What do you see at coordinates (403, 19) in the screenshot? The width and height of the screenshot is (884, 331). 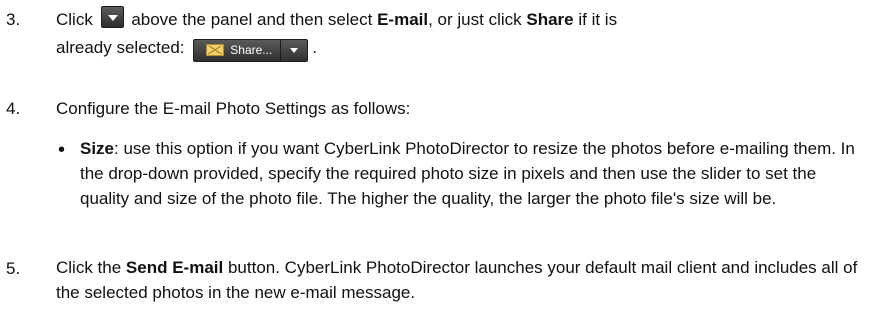 I see `email-option-label: E-mail` at bounding box center [403, 19].